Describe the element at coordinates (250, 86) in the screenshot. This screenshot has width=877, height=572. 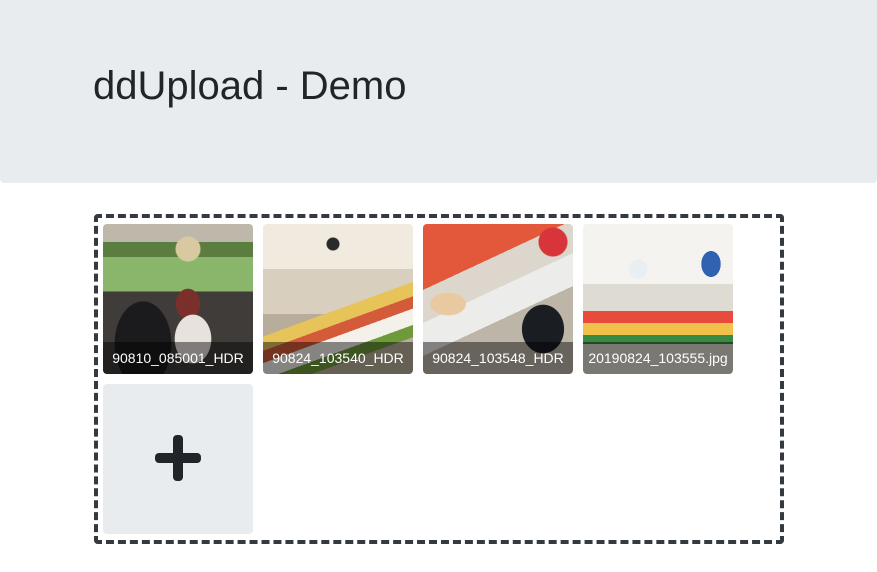
I see `page-title: ddUpload - Demo` at that location.